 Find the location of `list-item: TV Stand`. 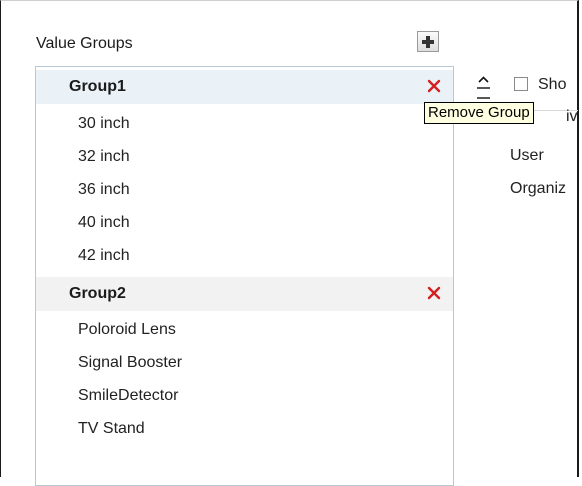

list-item: TV Stand is located at coordinates (111, 429).